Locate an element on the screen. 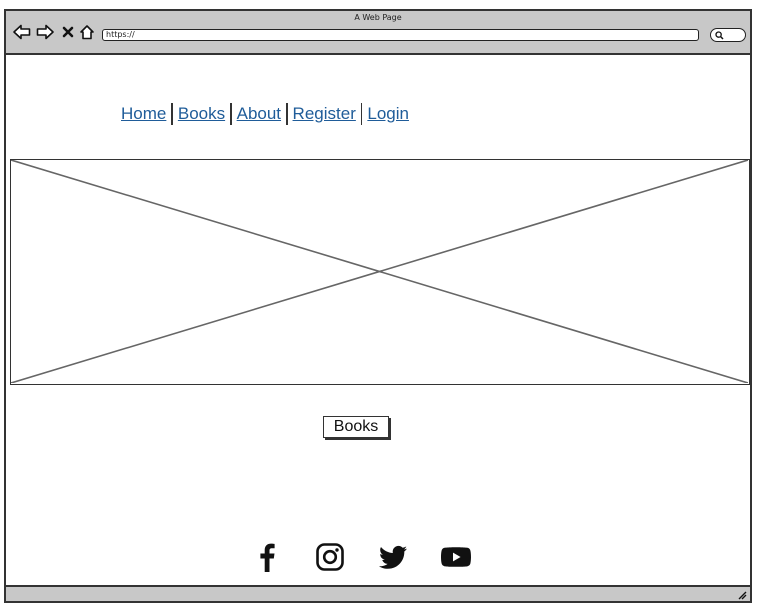 Image resolution: width=758 pixels, height=610 pixels. twitter-link is located at coordinates (393, 557).